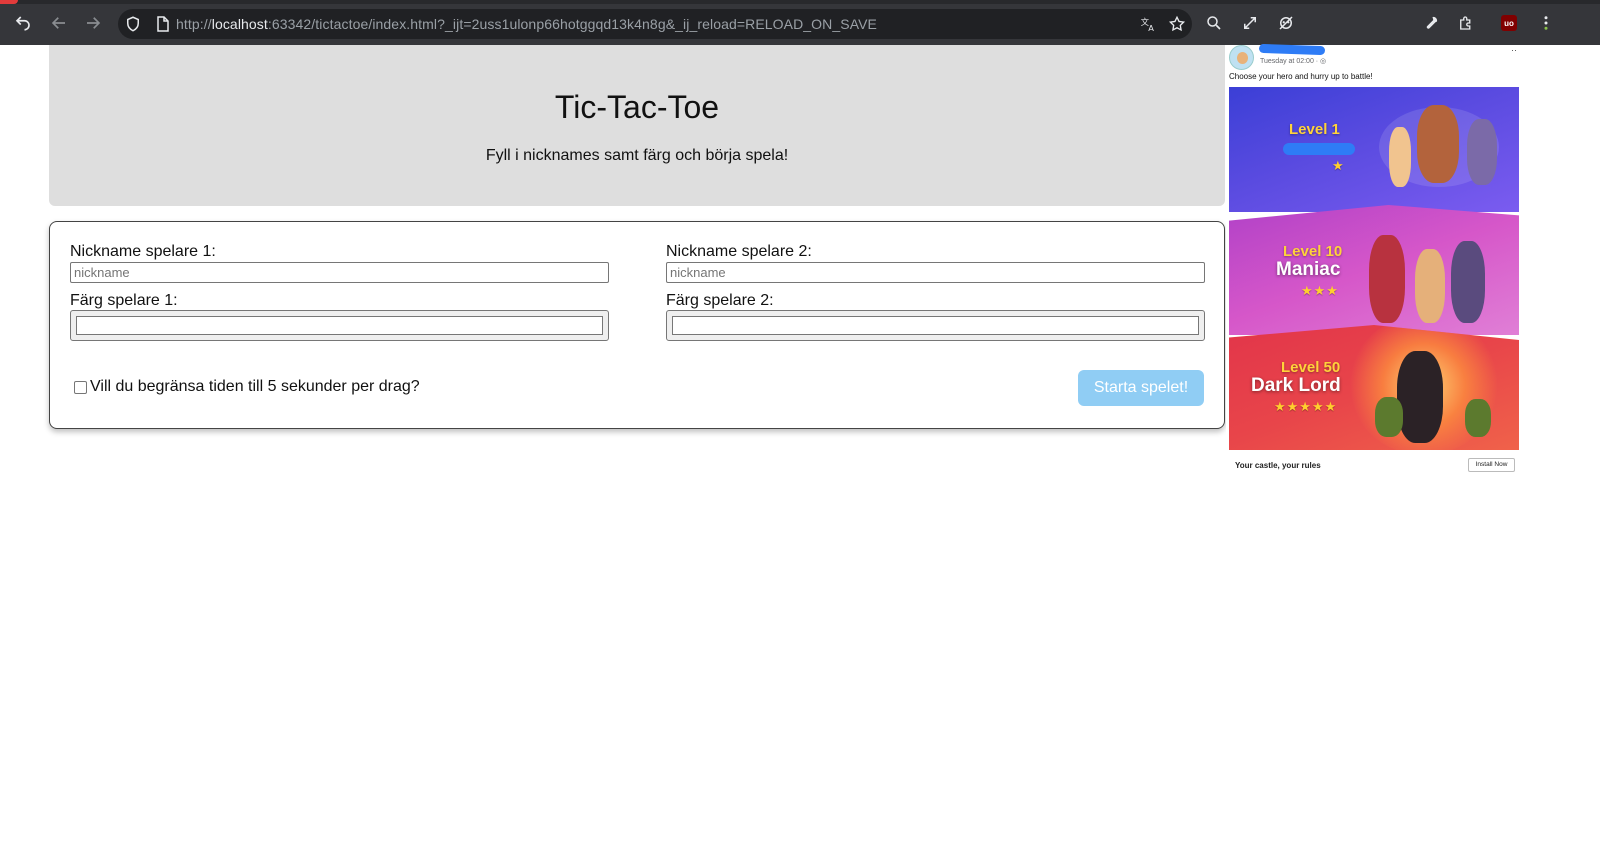 Image resolution: width=1600 pixels, height=859 pixels. What do you see at coordinates (1509, 23) in the screenshot?
I see `ublock-origin-icon: uo` at bounding box center [1509, 23].